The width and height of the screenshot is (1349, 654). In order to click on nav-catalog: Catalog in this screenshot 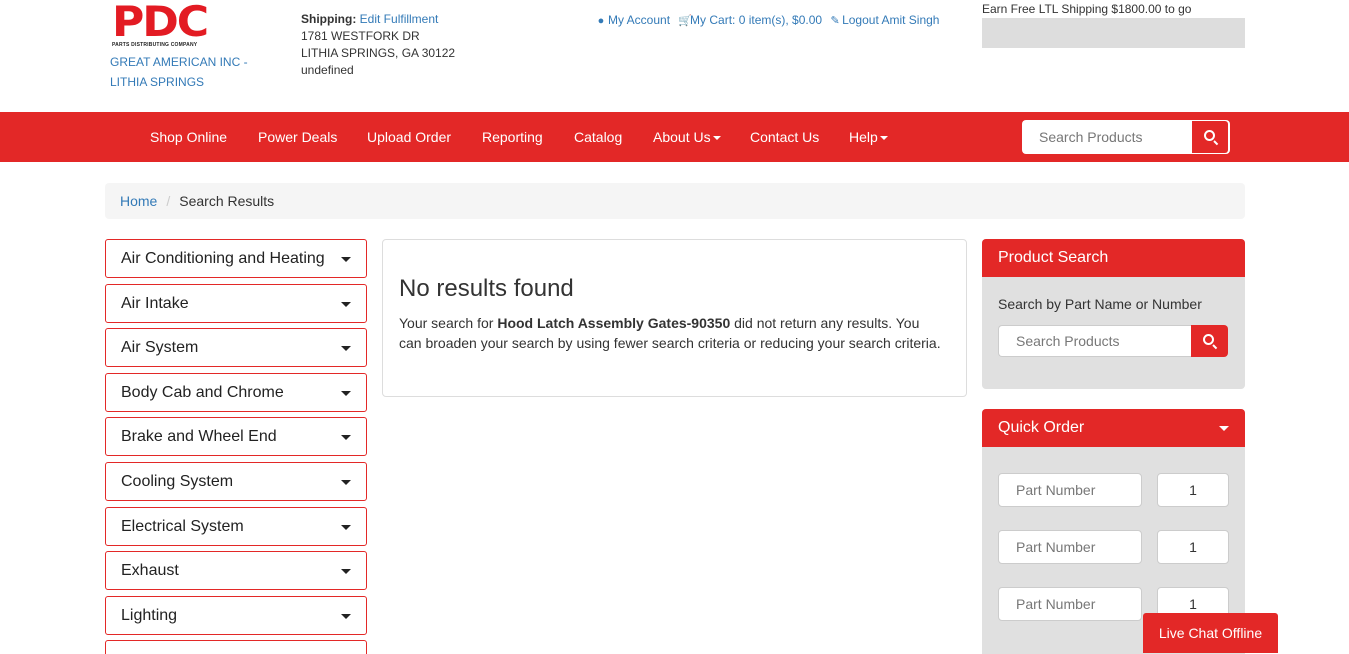, I will do `click(598, 137)`.